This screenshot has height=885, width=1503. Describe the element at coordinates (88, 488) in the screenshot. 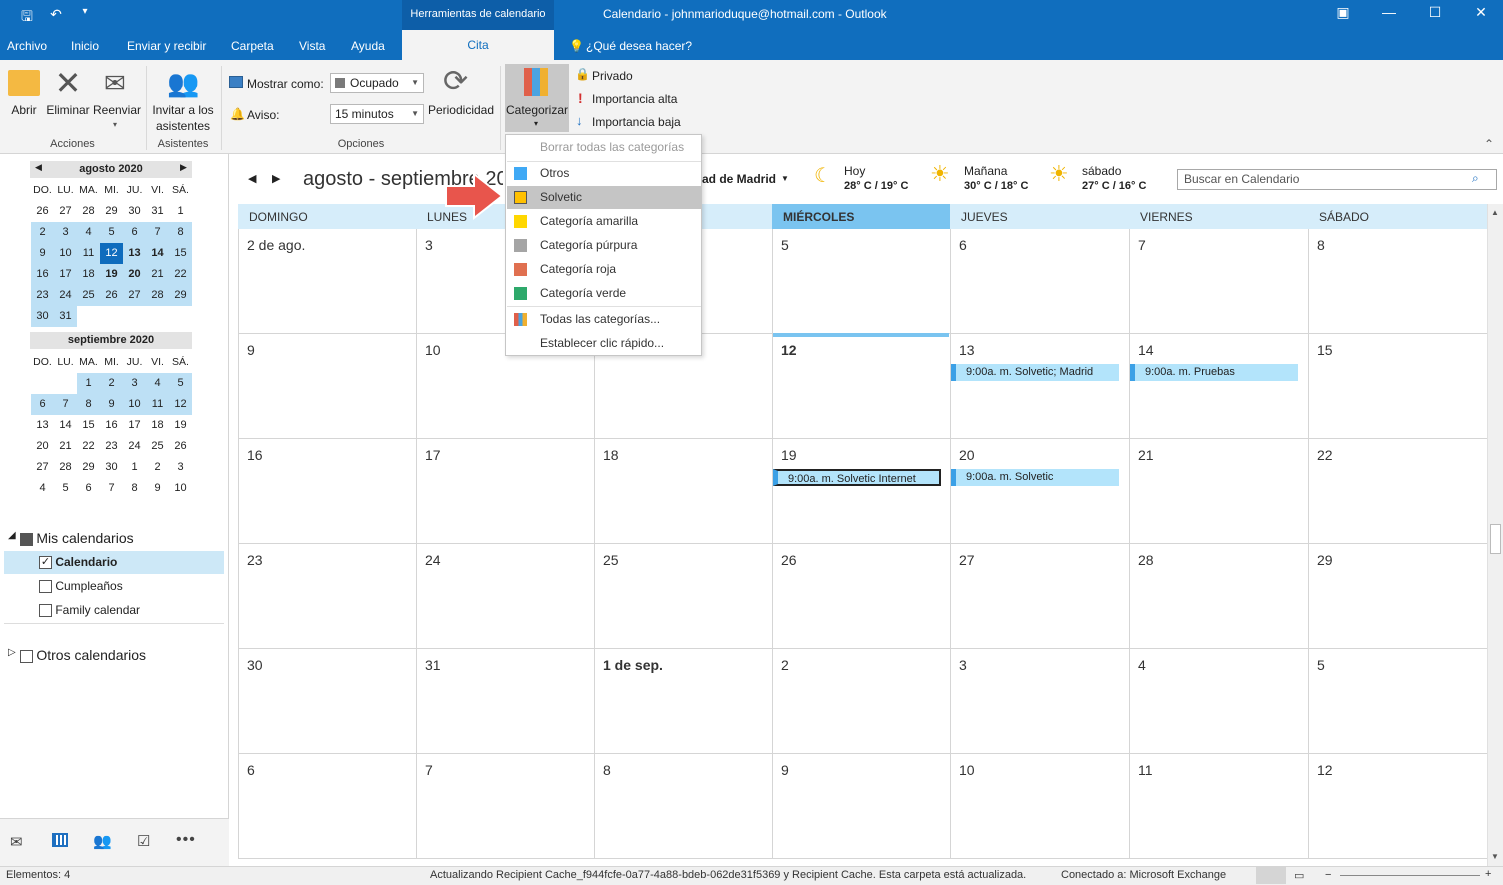

I see `mini-cal-day: 6` at that location.